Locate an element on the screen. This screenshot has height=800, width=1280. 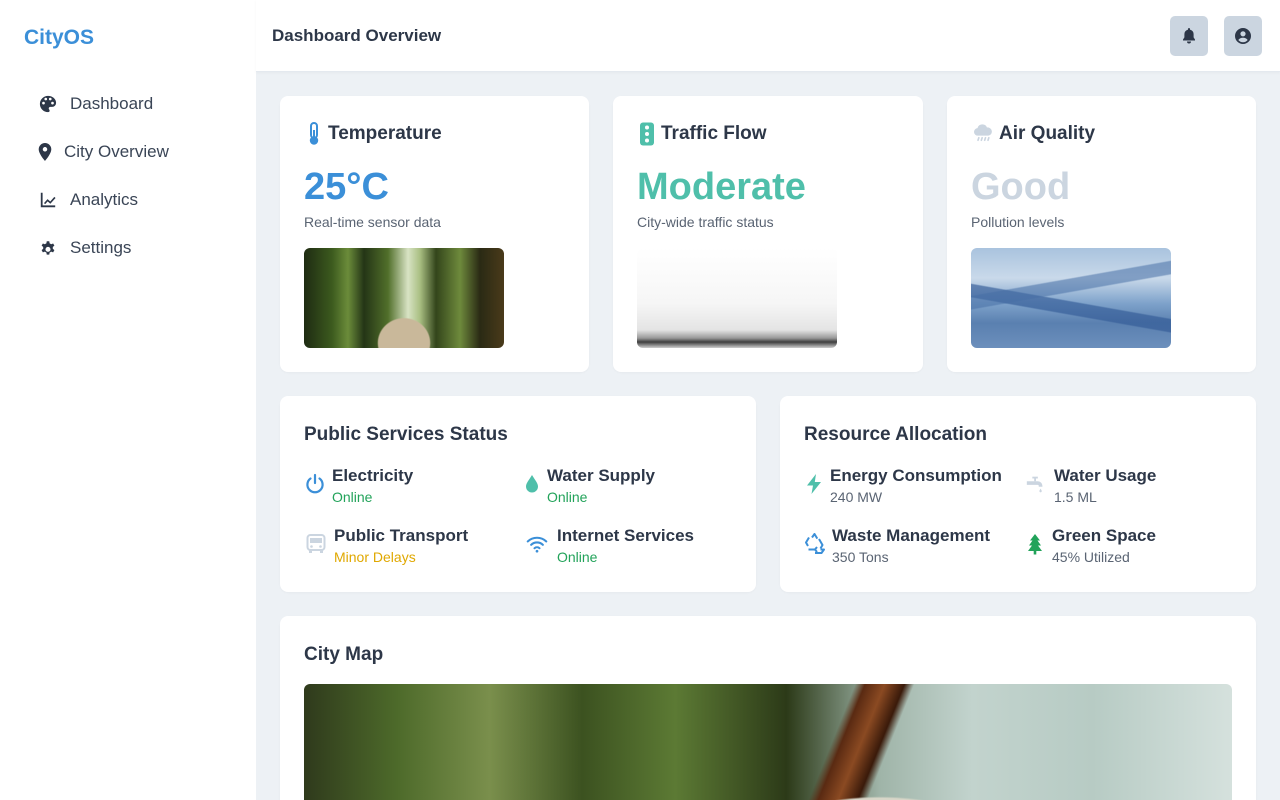
faucet-icon is located at coordinates (1036, 484).